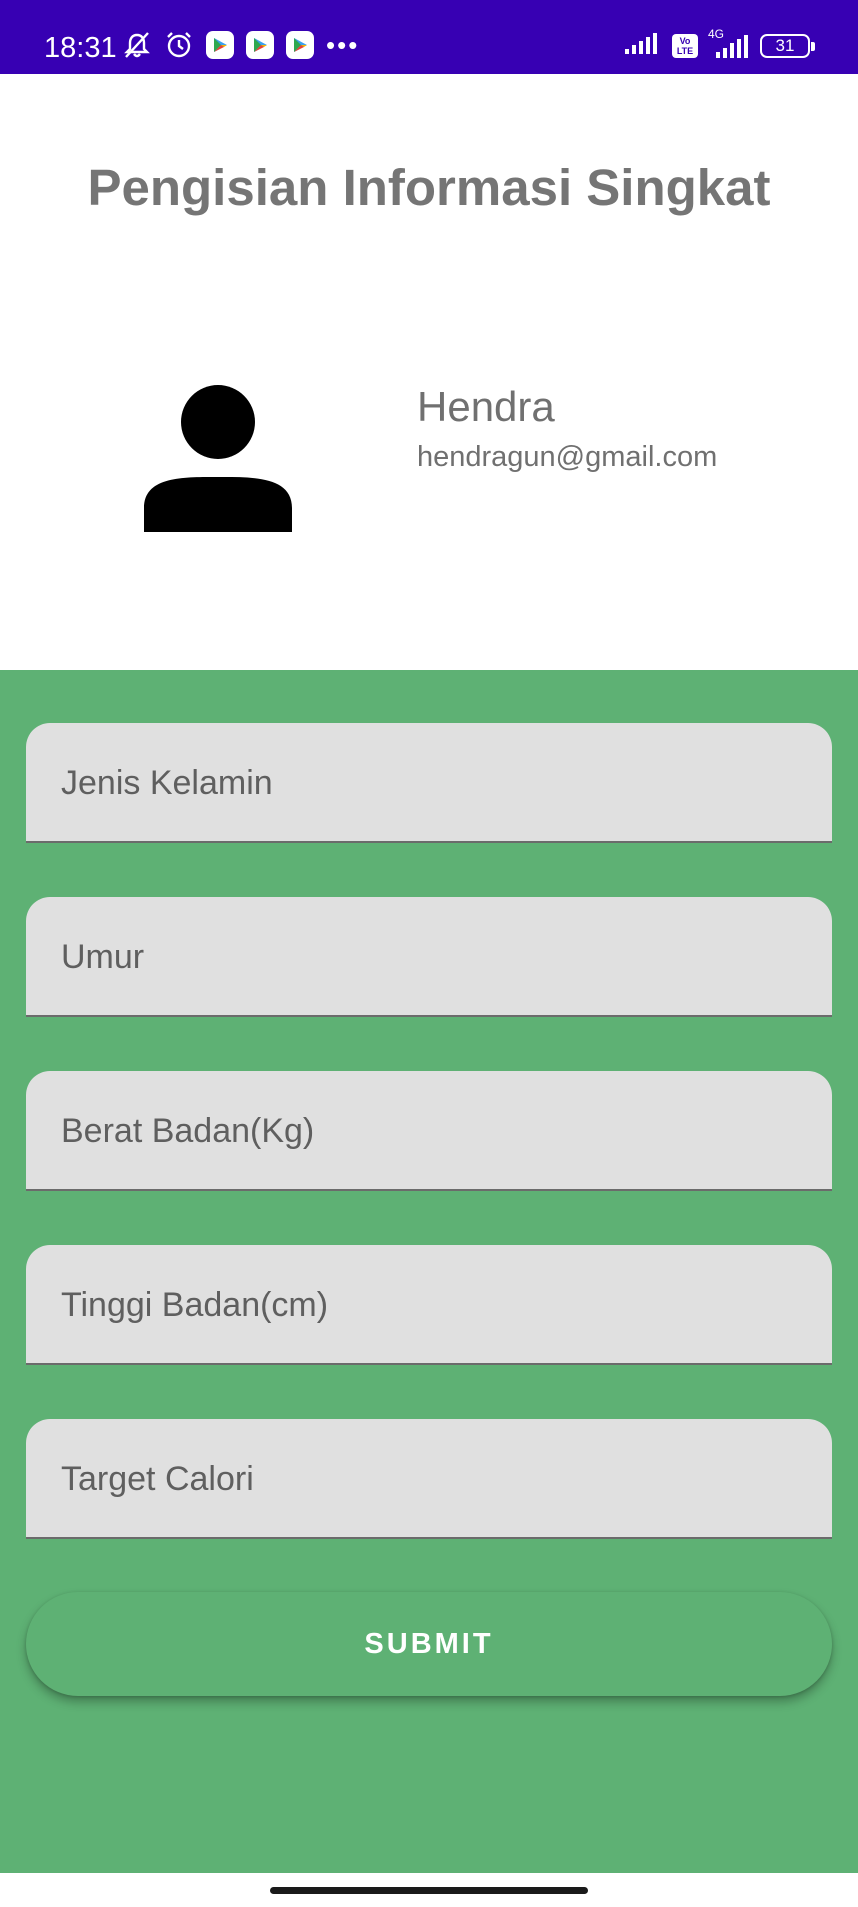  Describe the element at coordinates (240, 45) in the screenshot. I see `notification-icons: •••` at that location.